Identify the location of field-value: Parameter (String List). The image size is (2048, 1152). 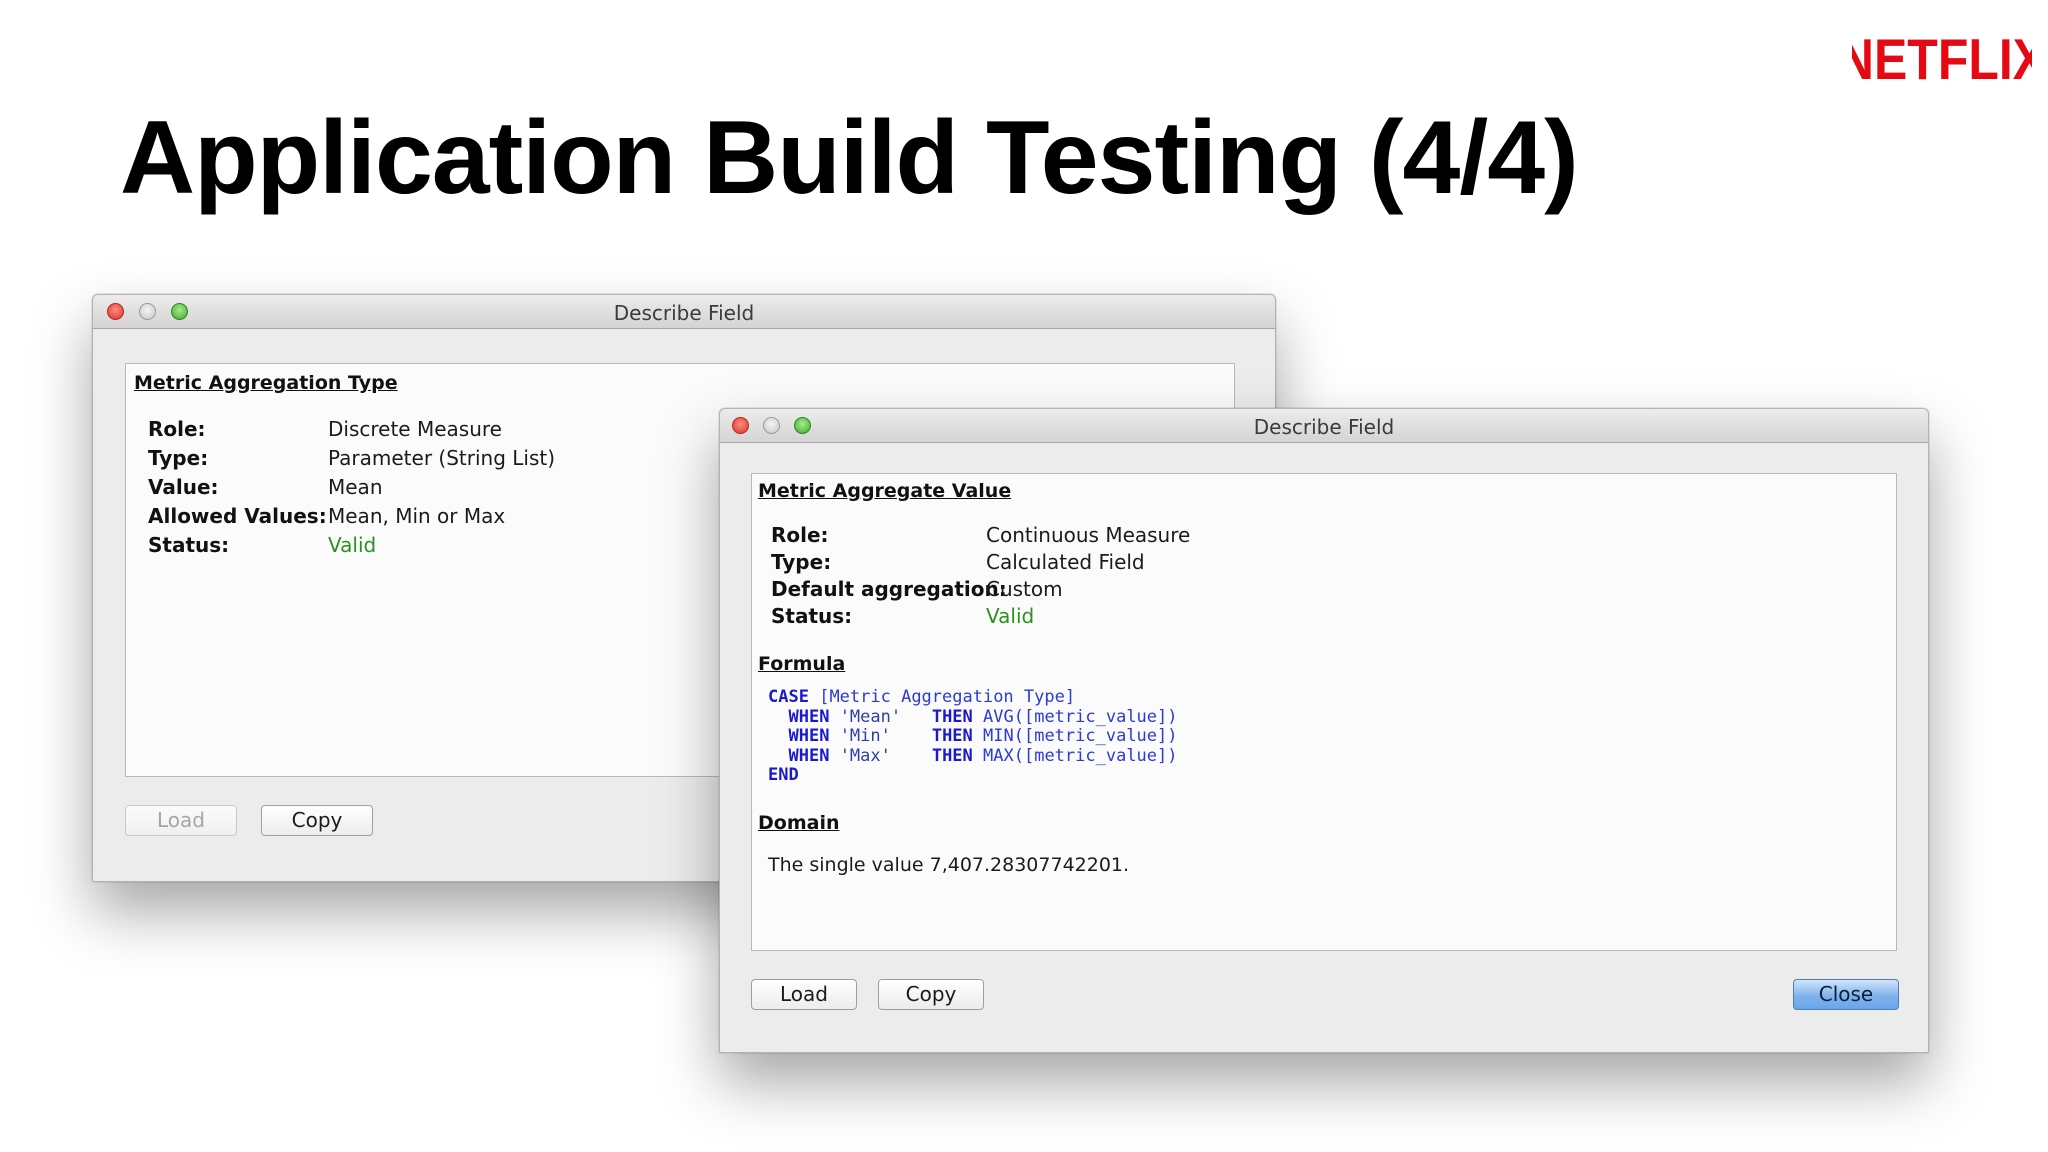
(442, 458).